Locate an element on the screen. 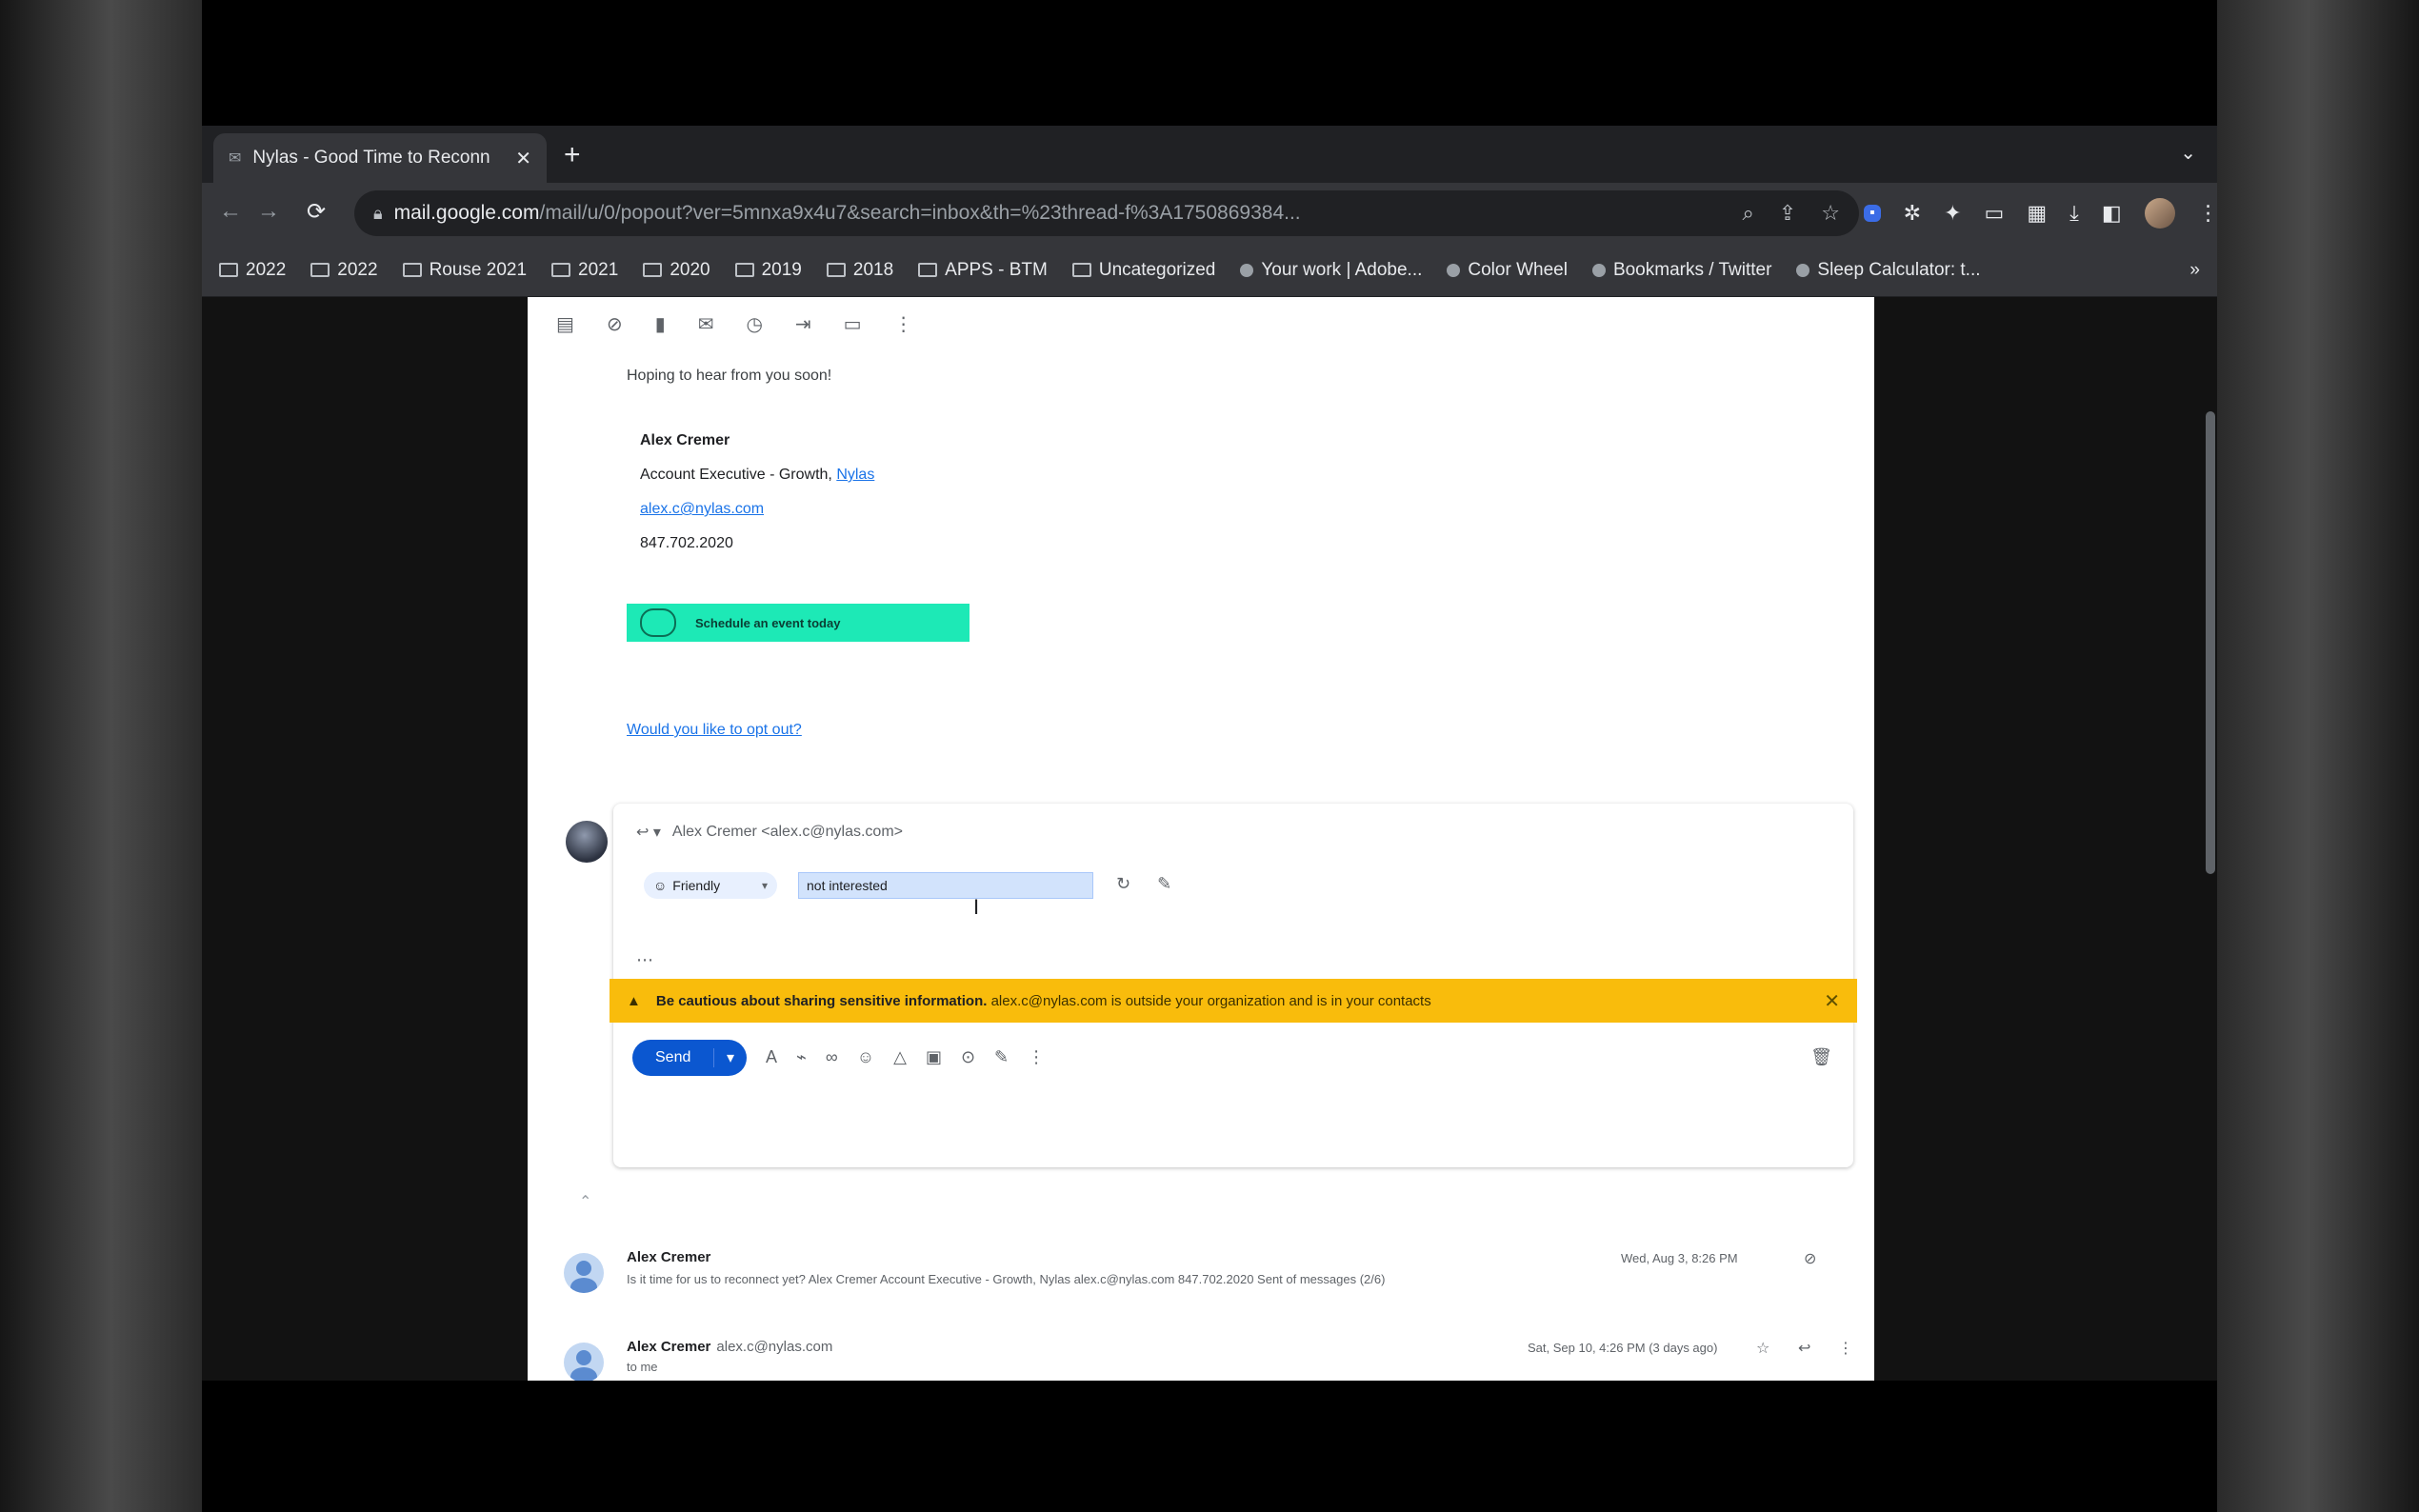  bookmark-item: Rouse 2021 is located at coordinates (465, 270).